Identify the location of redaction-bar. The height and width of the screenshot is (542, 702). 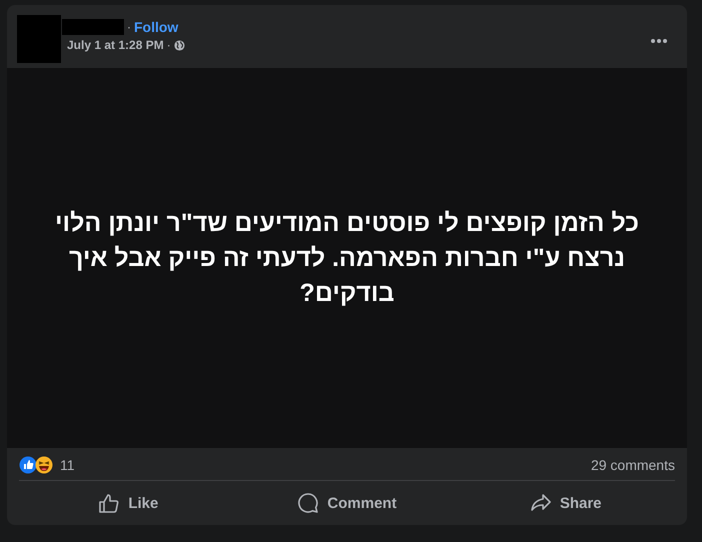
(93, 27).